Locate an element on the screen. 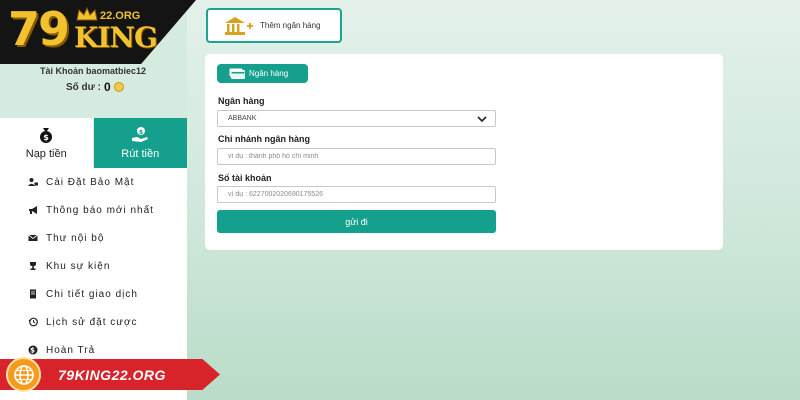 The height and width of the screenshot is (400, 800). hand-coin-icon: $ is located at coordinates (140, 134).